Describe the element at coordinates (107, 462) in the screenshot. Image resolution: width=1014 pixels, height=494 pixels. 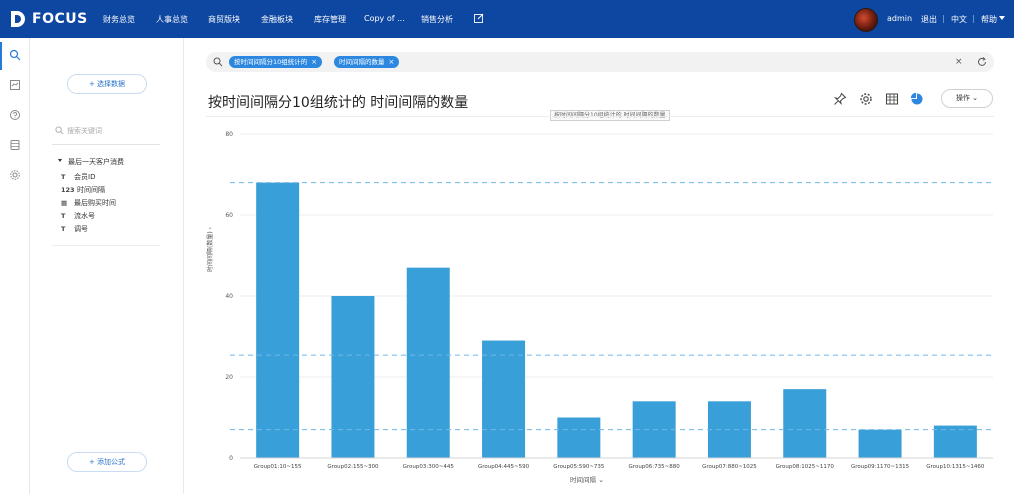
I see `add-formula-button: + 添加公式` at that location.